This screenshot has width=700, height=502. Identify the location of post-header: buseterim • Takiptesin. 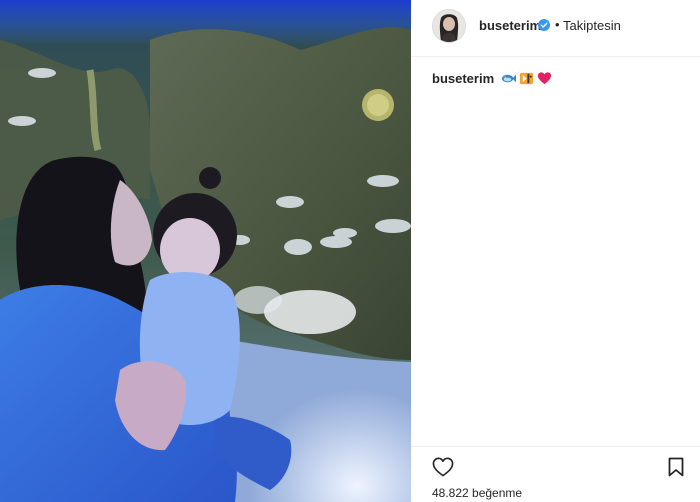
(555, 28).